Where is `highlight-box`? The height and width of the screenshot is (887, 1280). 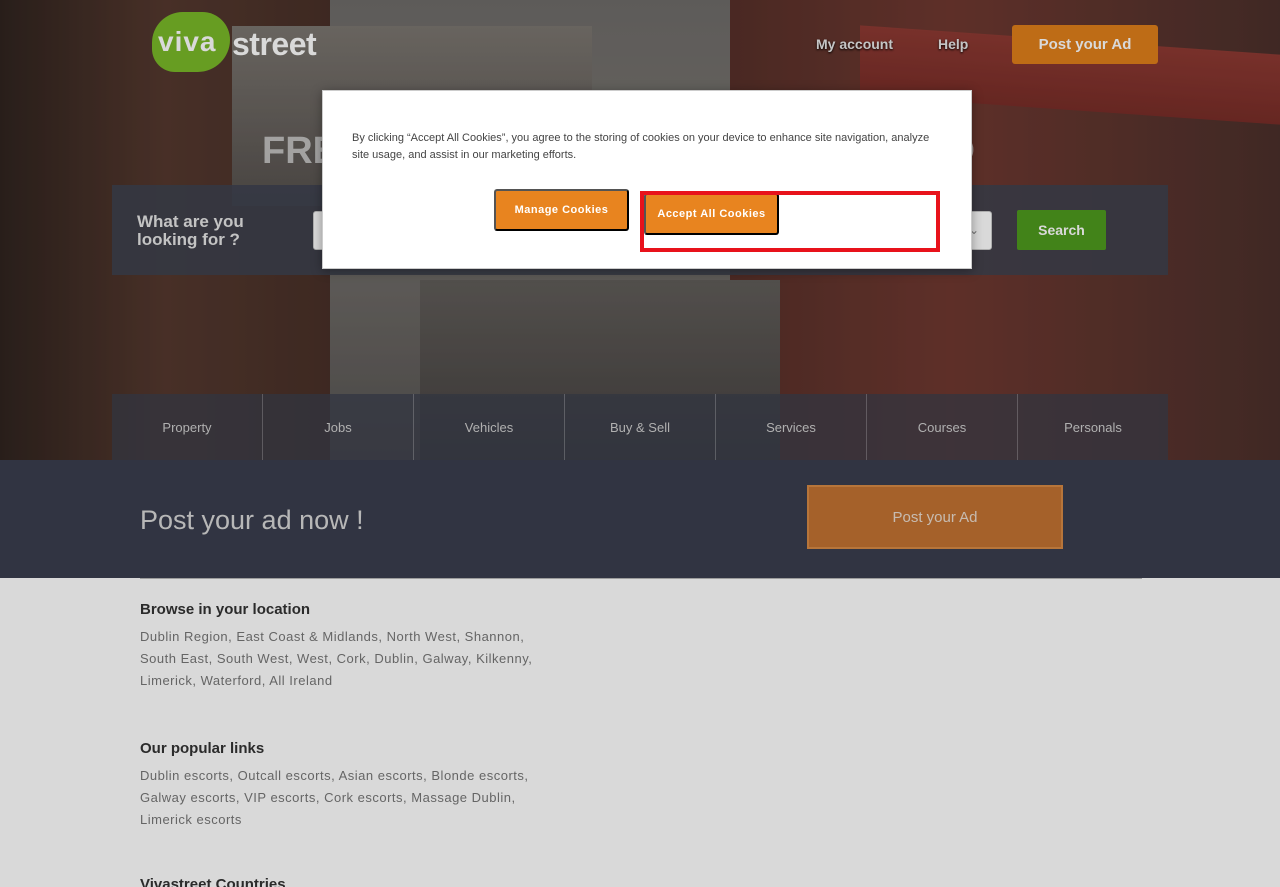 highlight-box is located at coordinates (790, 221).